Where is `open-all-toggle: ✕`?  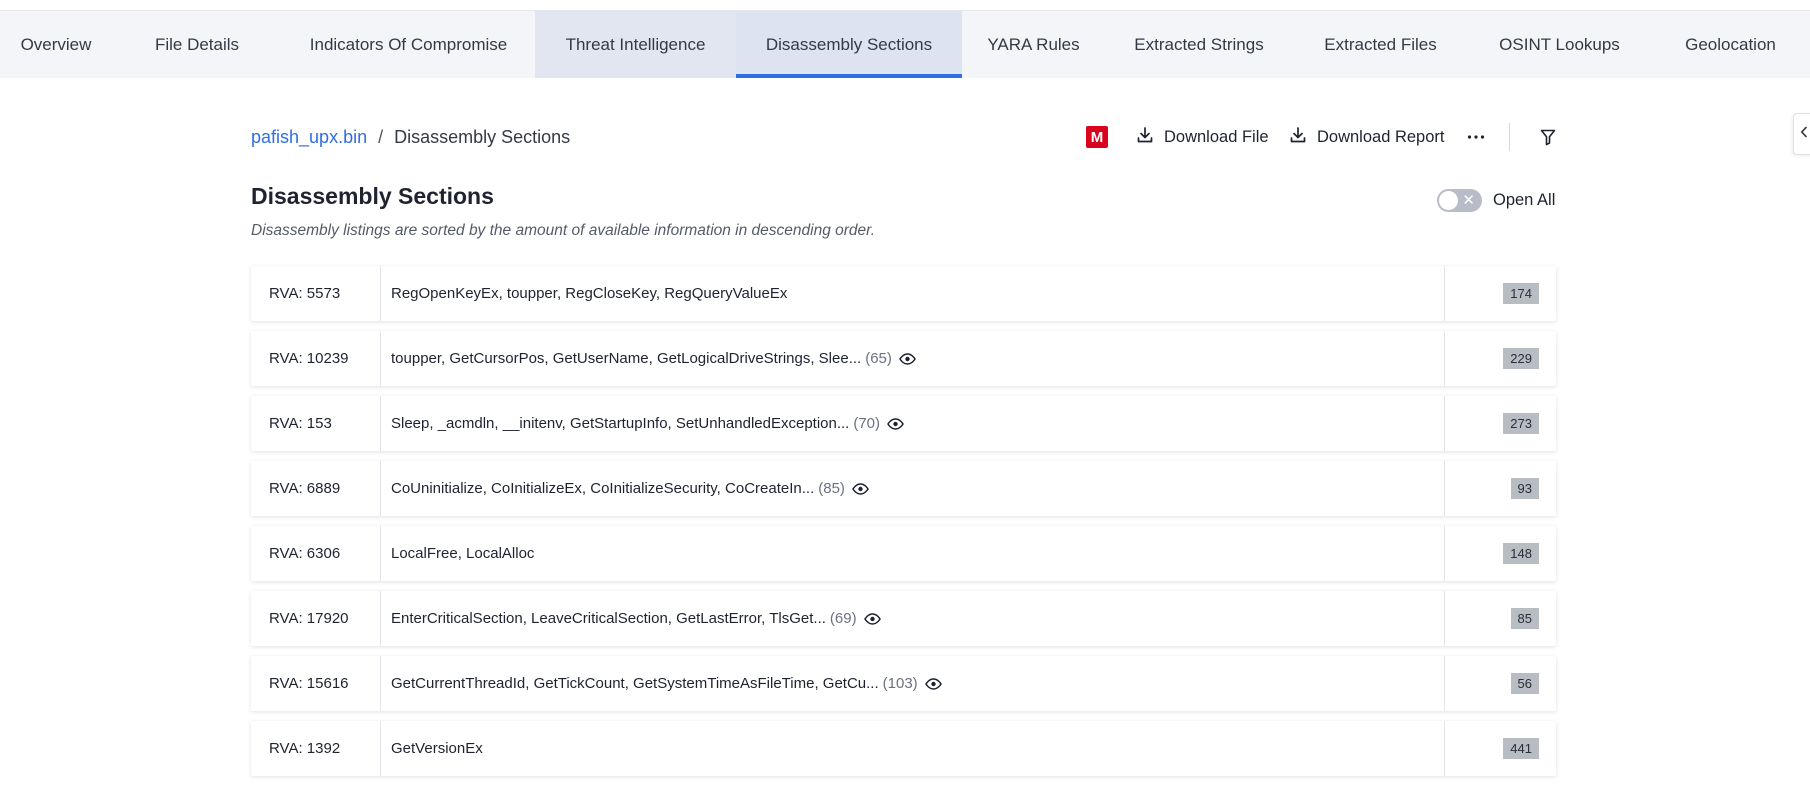
open-all-toggle: ✕ is located at coordinates (1459, 200).